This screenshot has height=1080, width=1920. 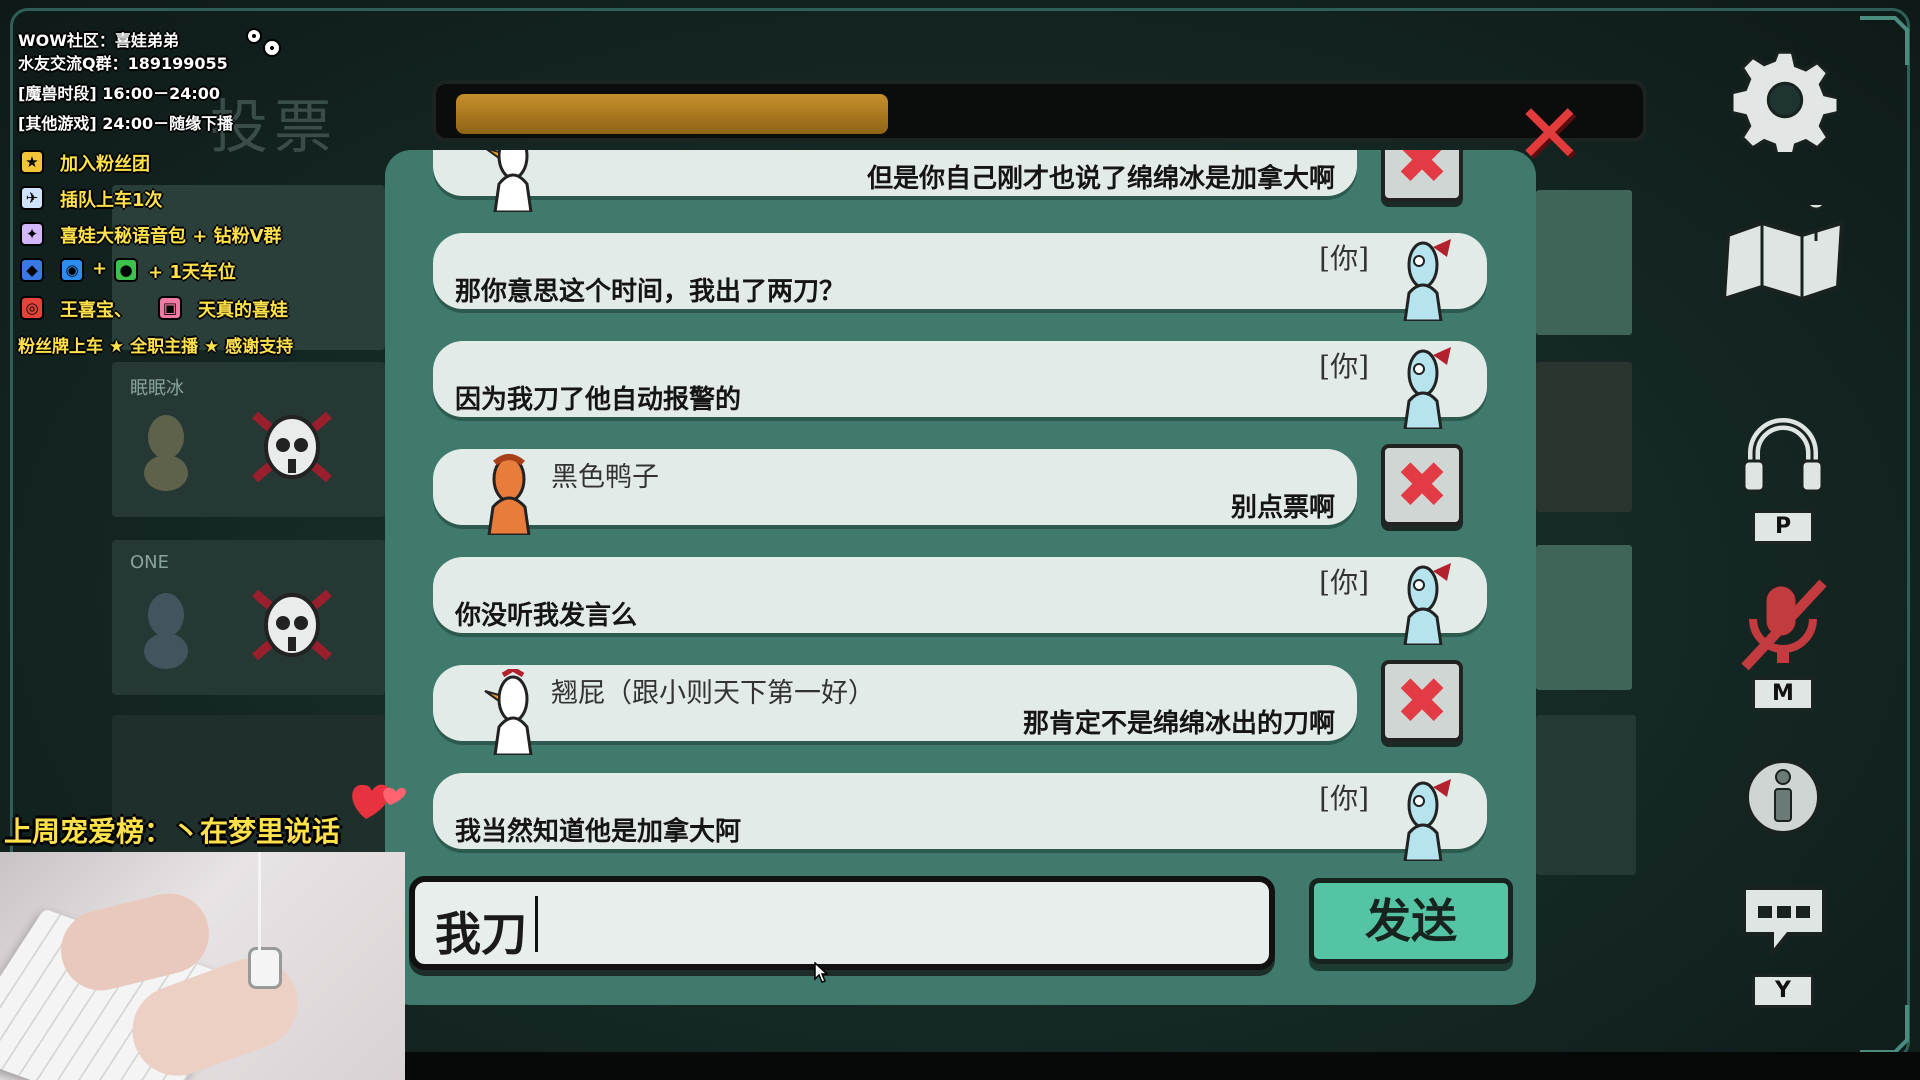 What do you see at coordinates (1162, 1066) in the screenshot?
I see `bottom-bar` at bounding box center [1162, 1066].